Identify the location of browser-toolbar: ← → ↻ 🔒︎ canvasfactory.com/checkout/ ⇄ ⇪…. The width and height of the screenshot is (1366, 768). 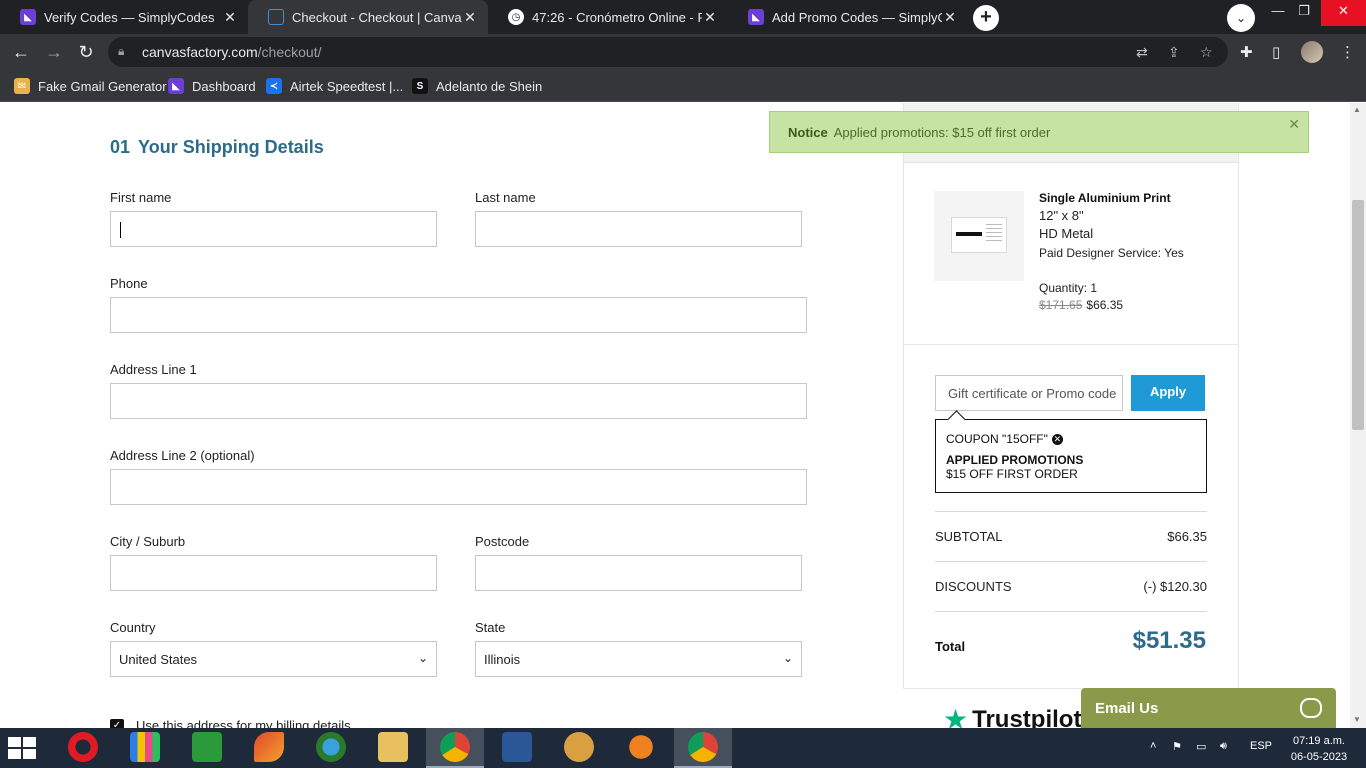
(683, 52).